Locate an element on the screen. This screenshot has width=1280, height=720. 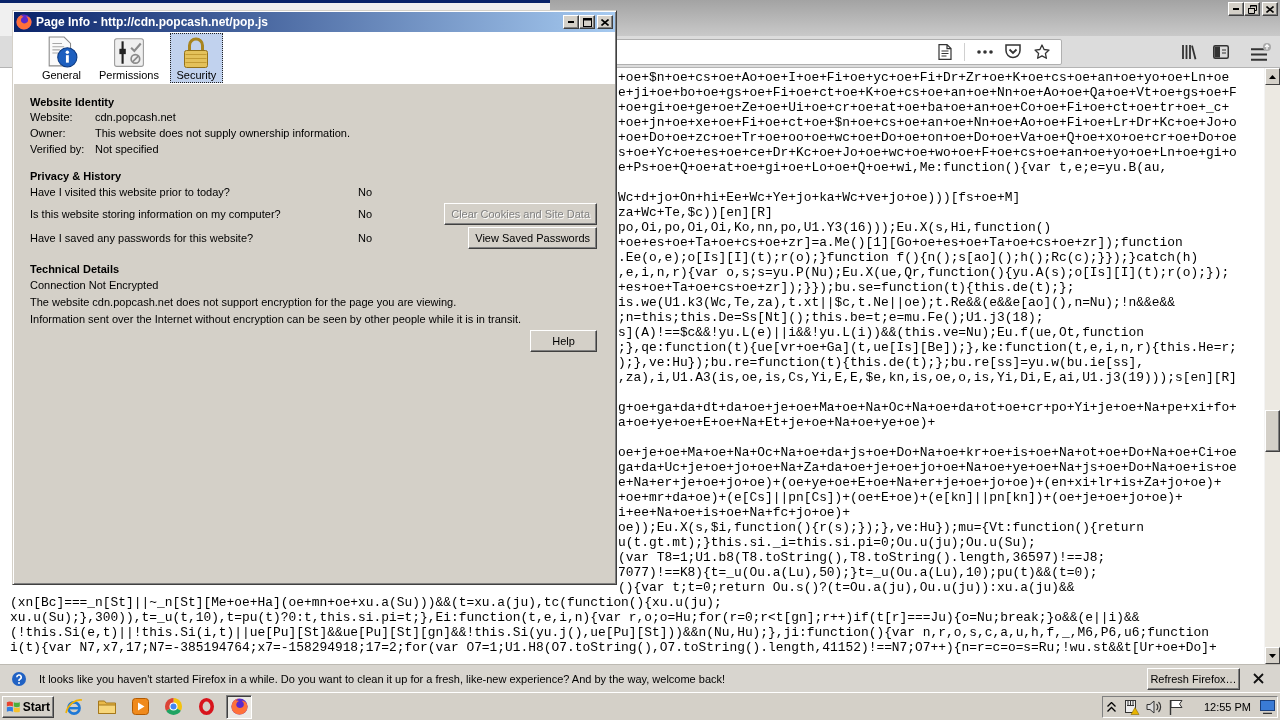
code-line: oe+je+oe+Ma+oe+Na+Oc+Na+oe+da+js+oe+Do+Na+oe+kr+oe+is+oe+Na+ot+oe+Do+Na+oe+Ci+oe is located at coordinates (927, 452).